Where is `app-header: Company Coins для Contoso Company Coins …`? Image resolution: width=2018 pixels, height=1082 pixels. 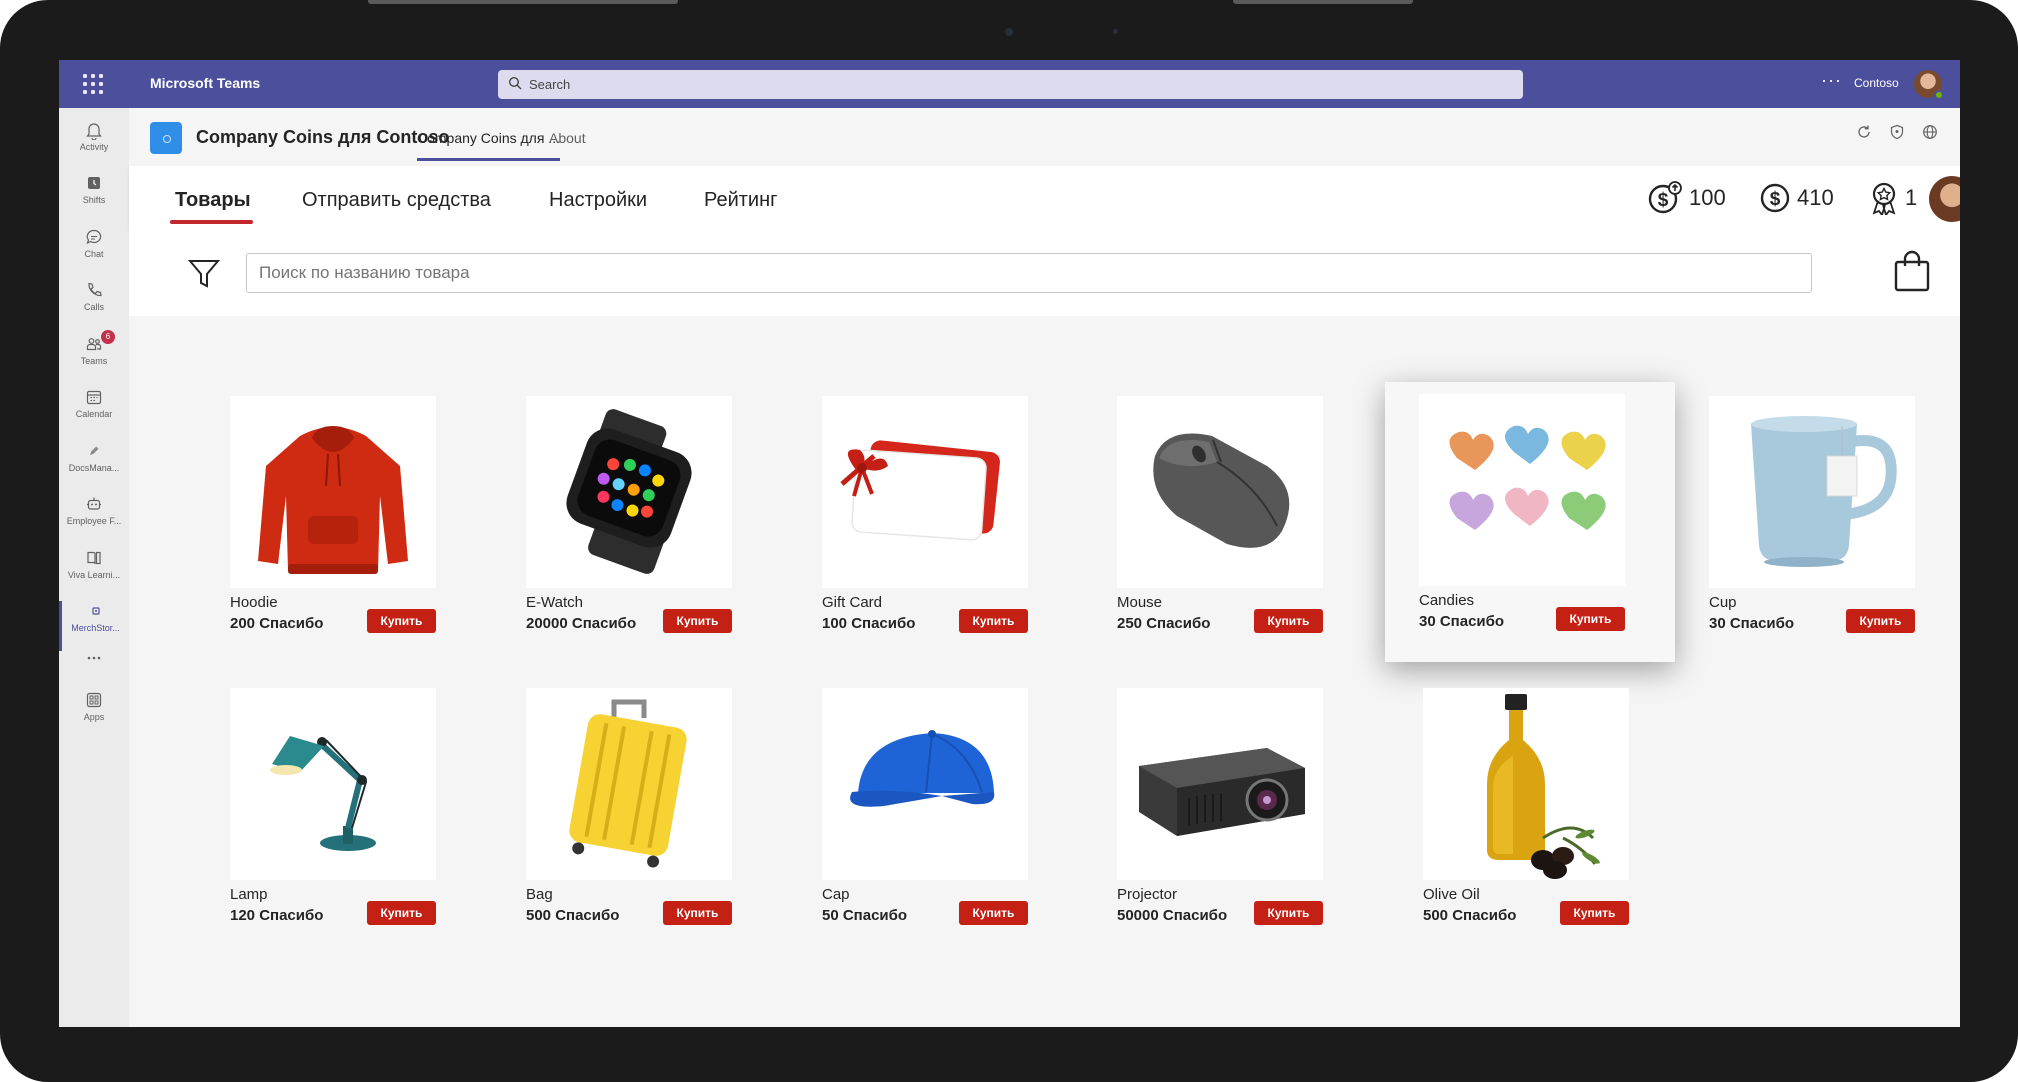
app-header: Company Coins для Contoso Company Coins … is located at coordinates (1044, 137).